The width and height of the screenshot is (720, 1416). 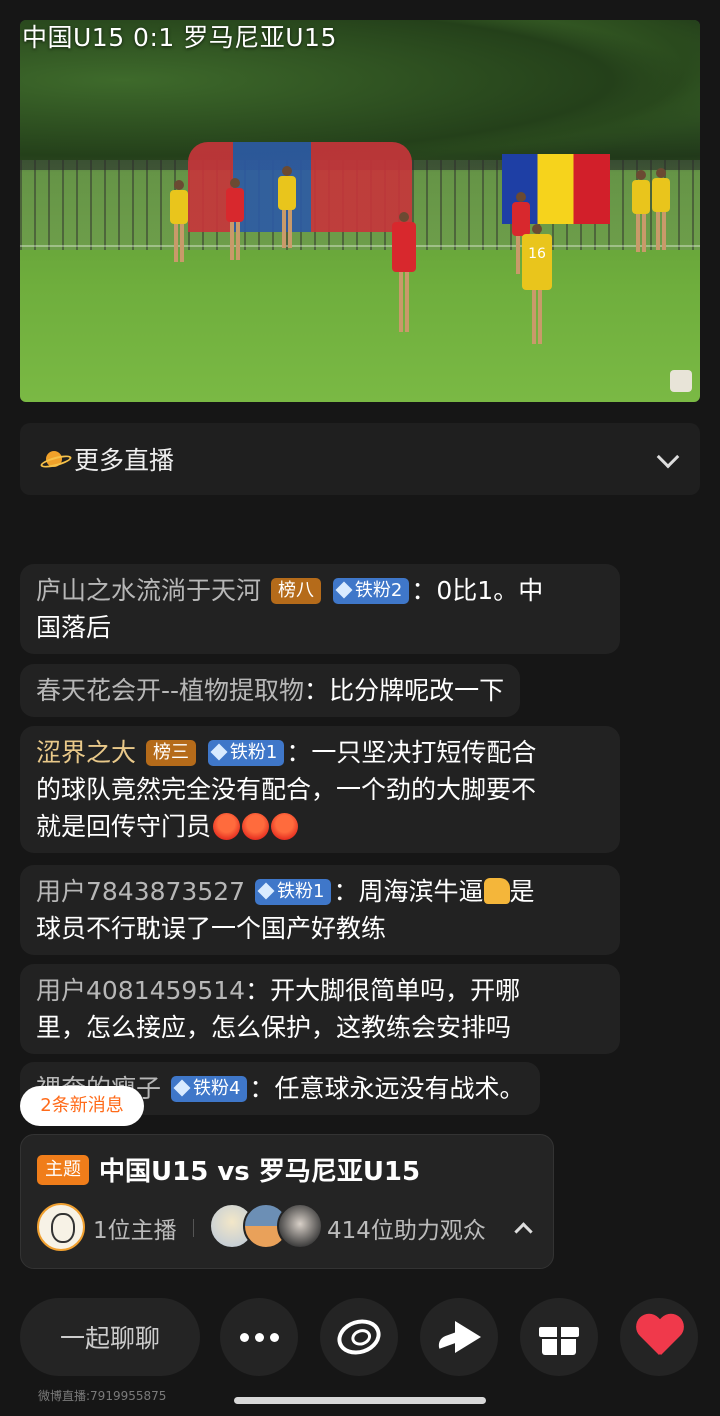 I want to click on comment-text: 国落后, so click(x=74, y=627).